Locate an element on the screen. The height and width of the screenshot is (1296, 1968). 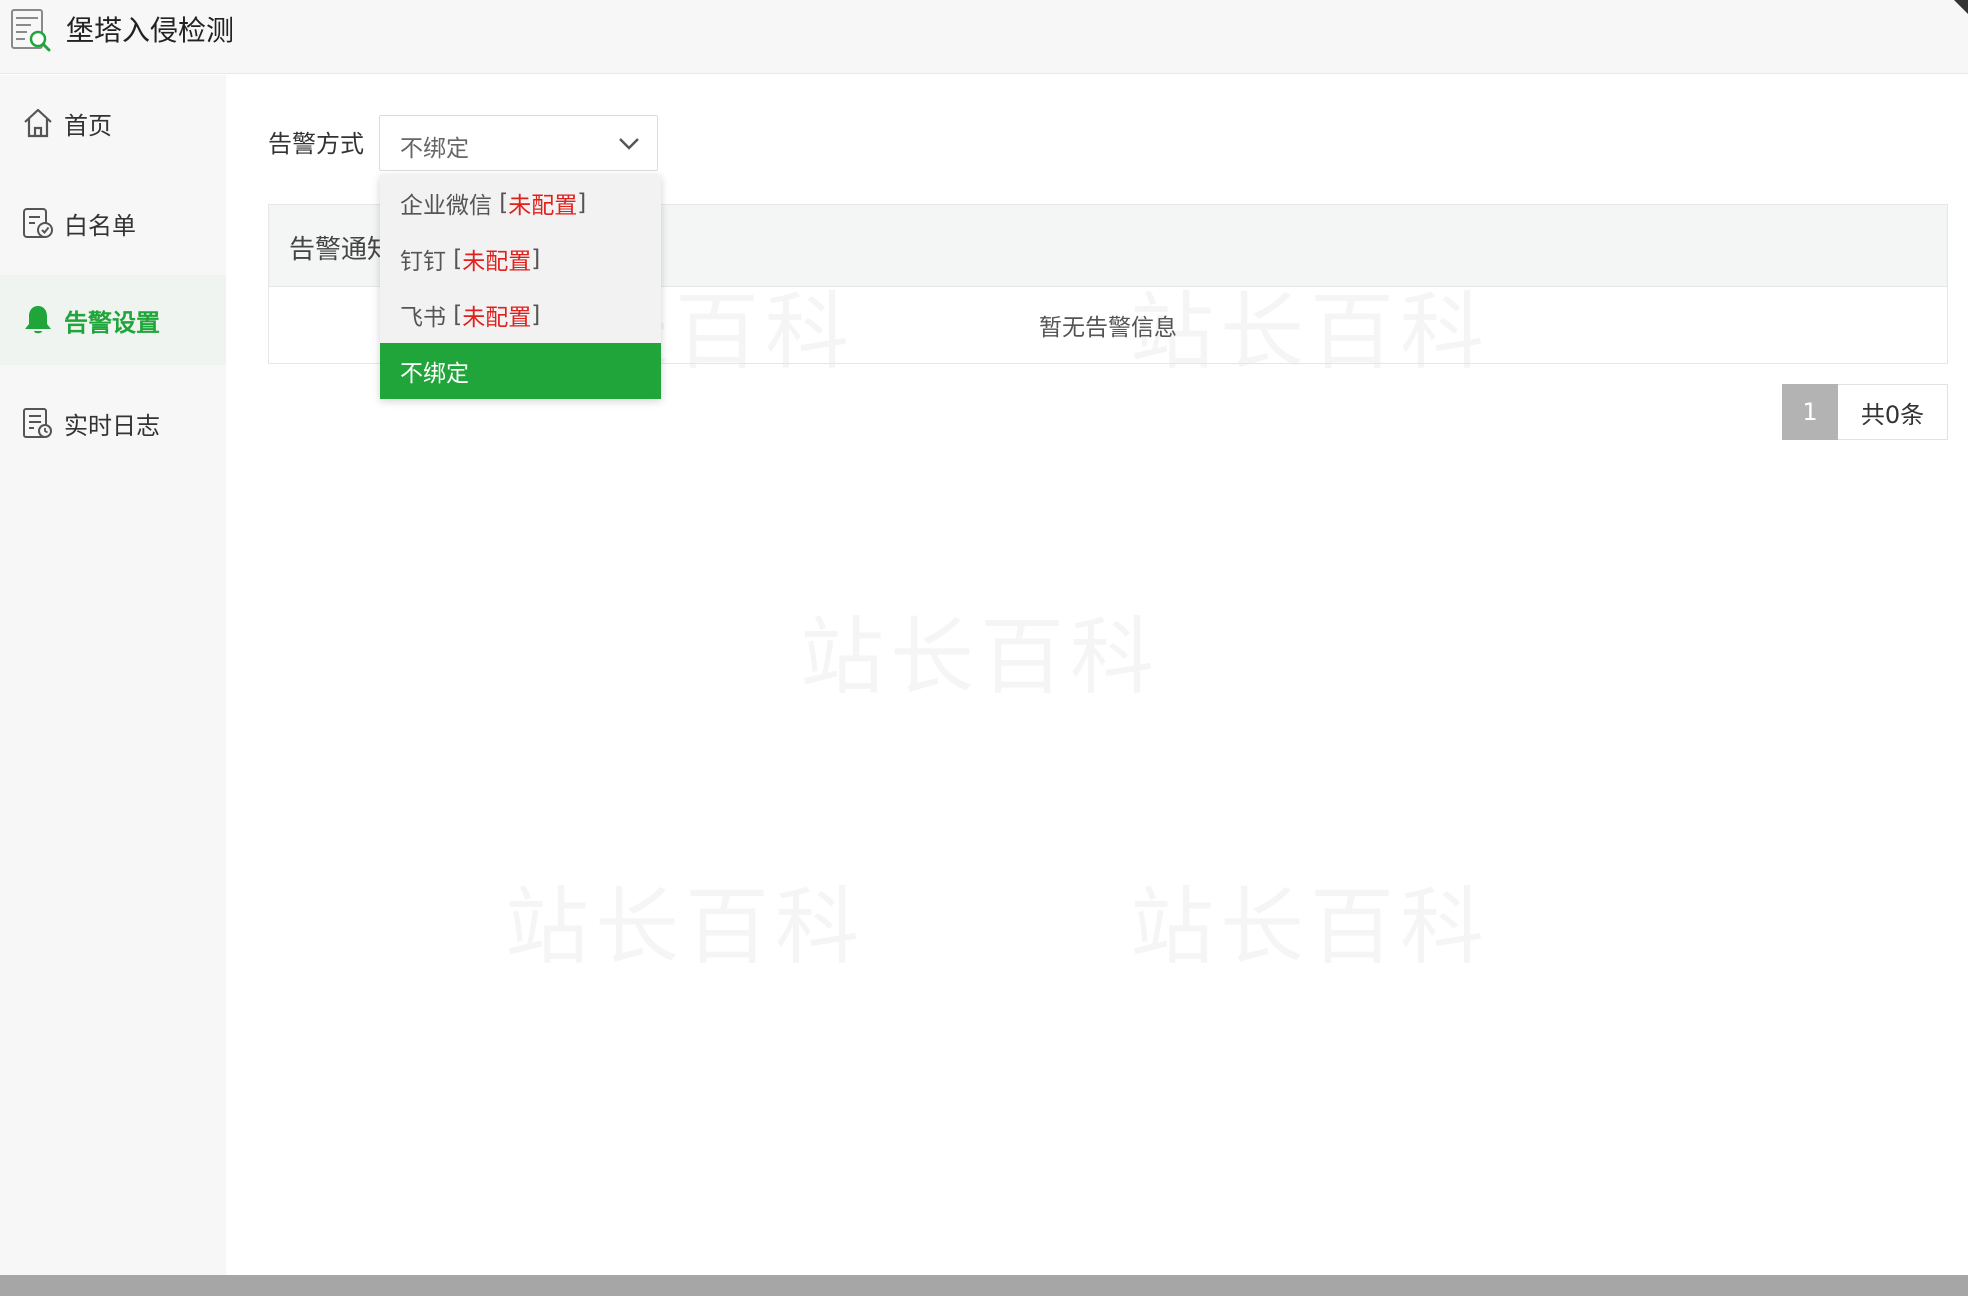
app-logo-icon is located at coordinates (31, 30).